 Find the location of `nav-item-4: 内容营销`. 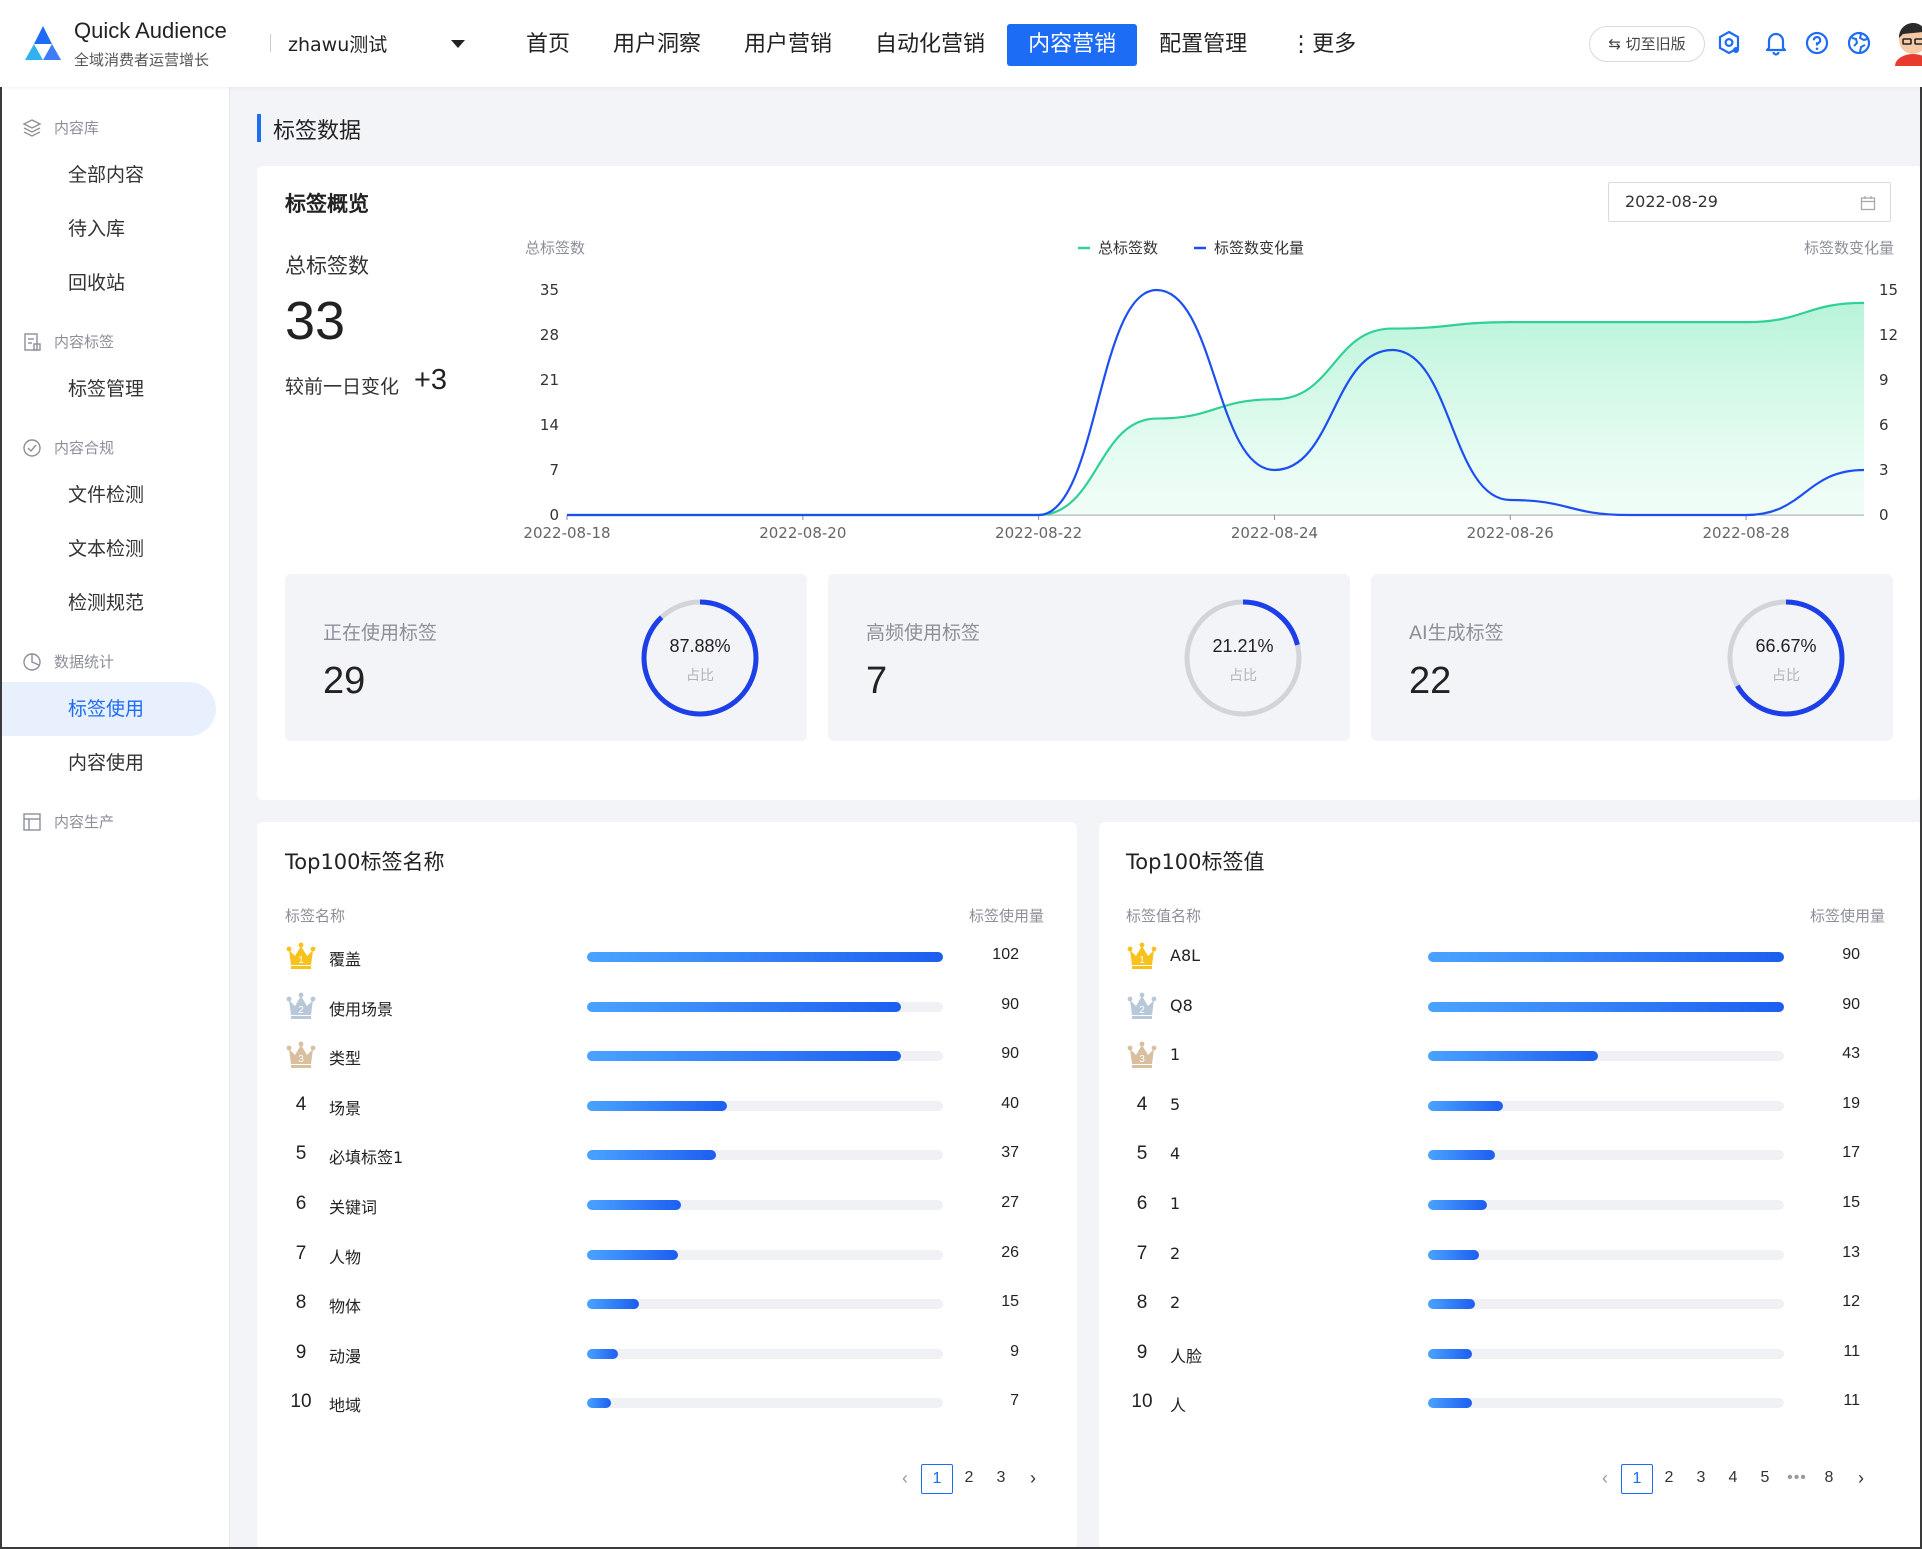

nav-item-4: 内容营销 is located at coordinates (1072, 45).